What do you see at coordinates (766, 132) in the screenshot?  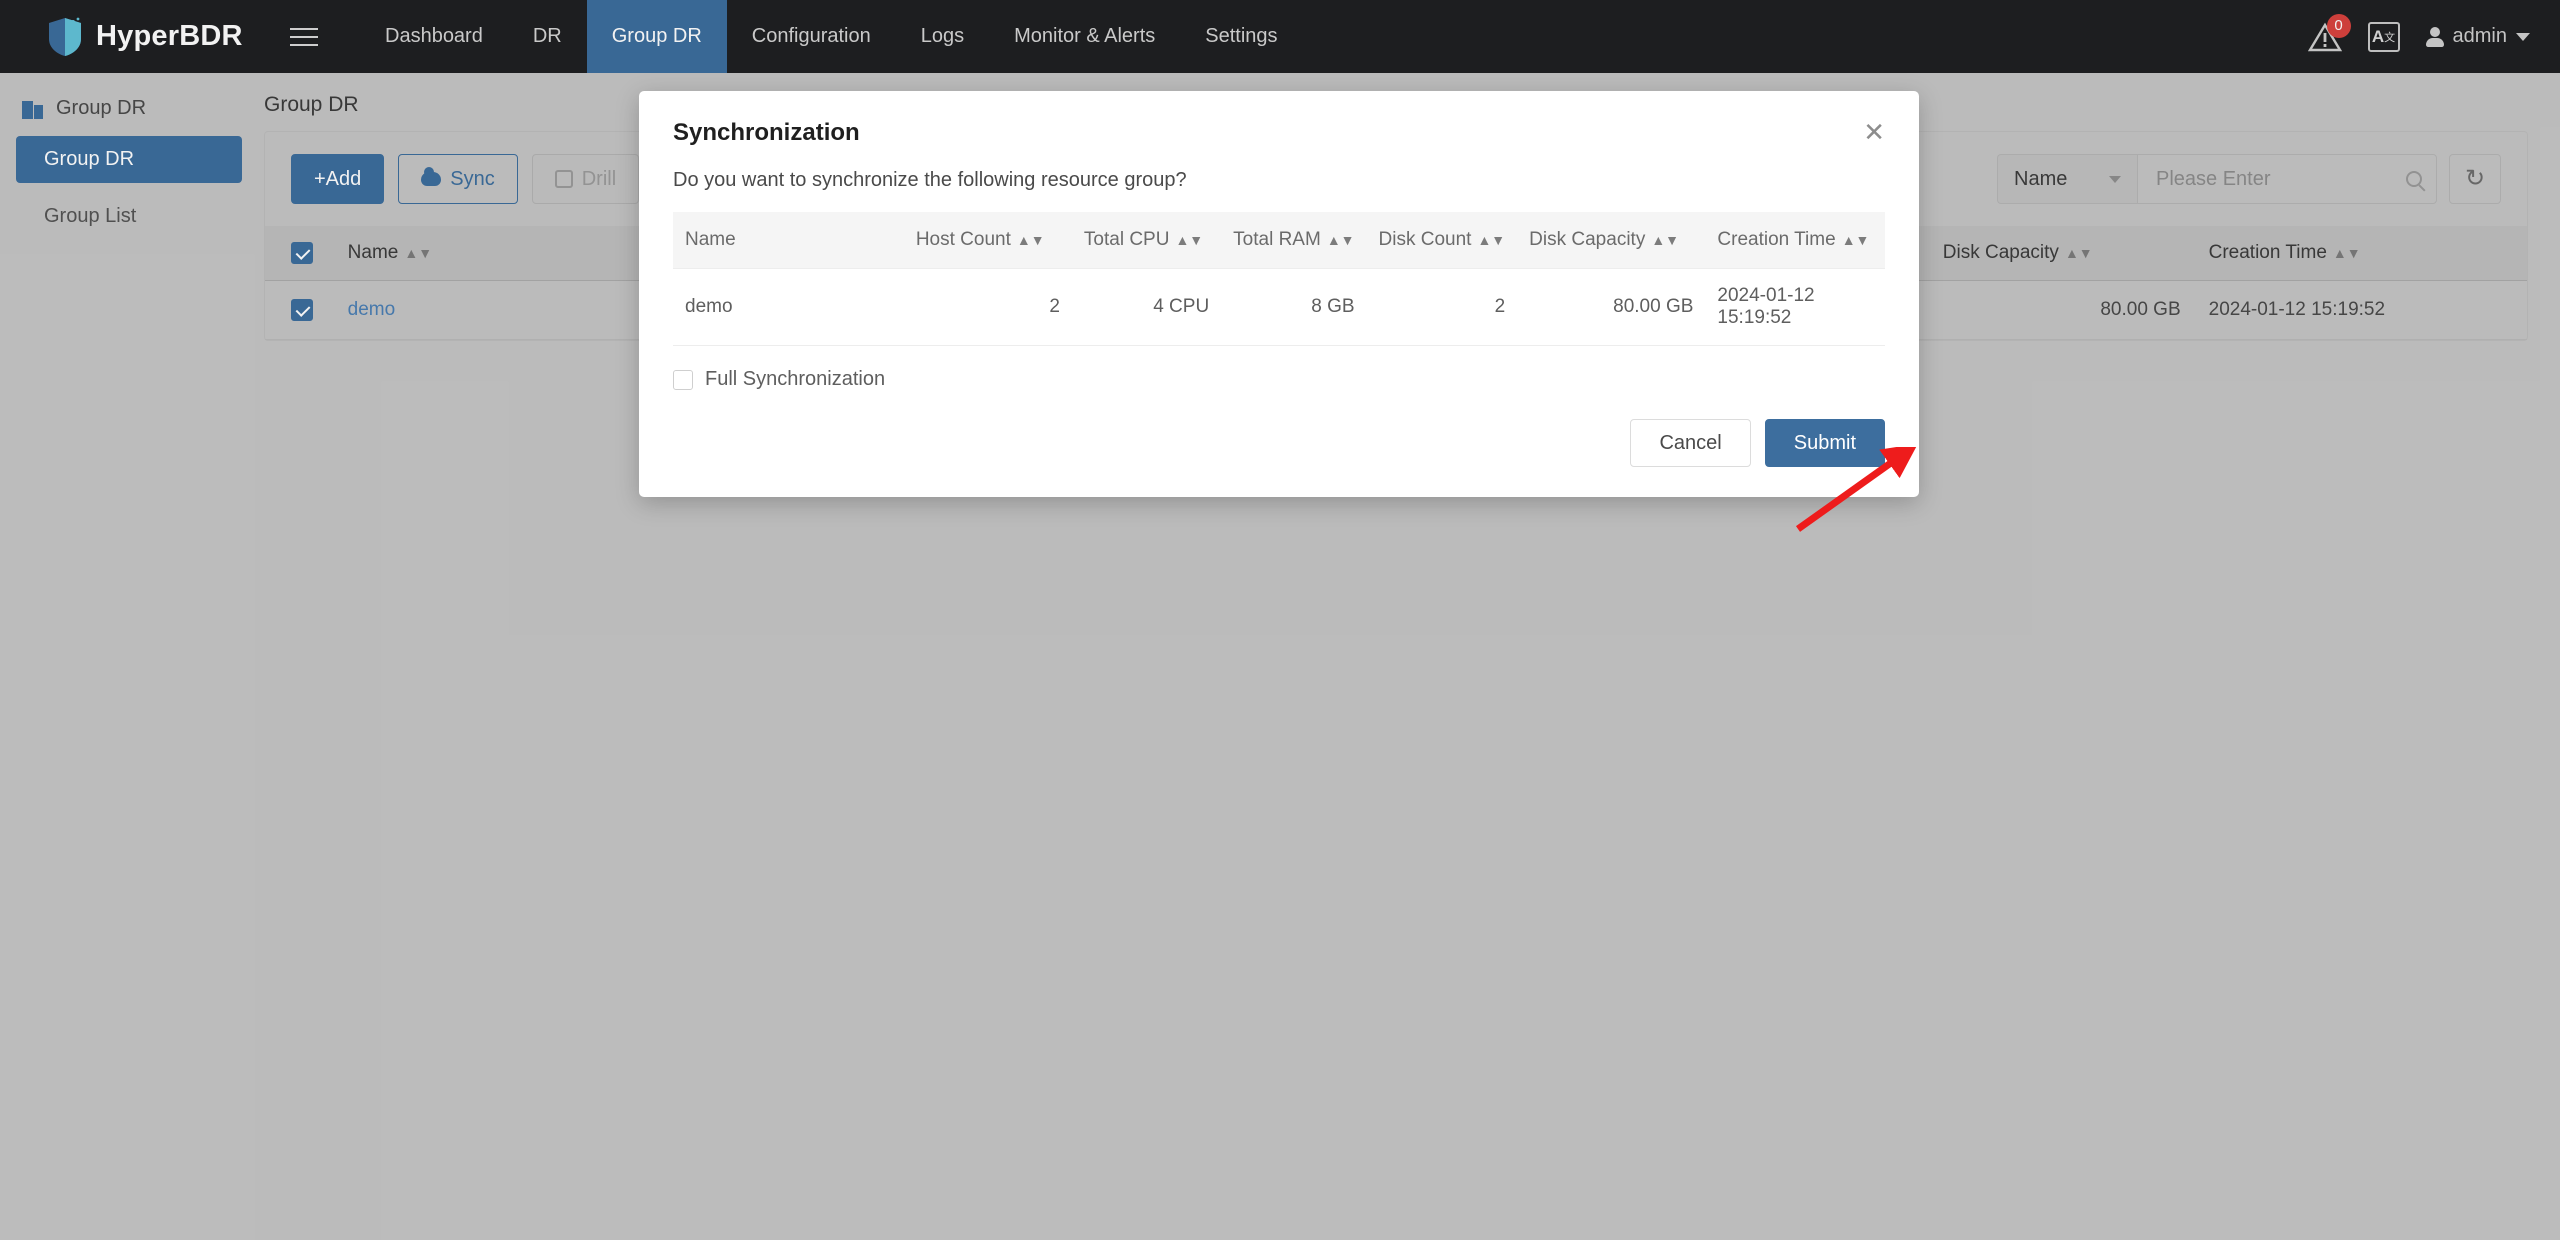 I see `modal-title: Synchronization` at bounding box center [766, 132].